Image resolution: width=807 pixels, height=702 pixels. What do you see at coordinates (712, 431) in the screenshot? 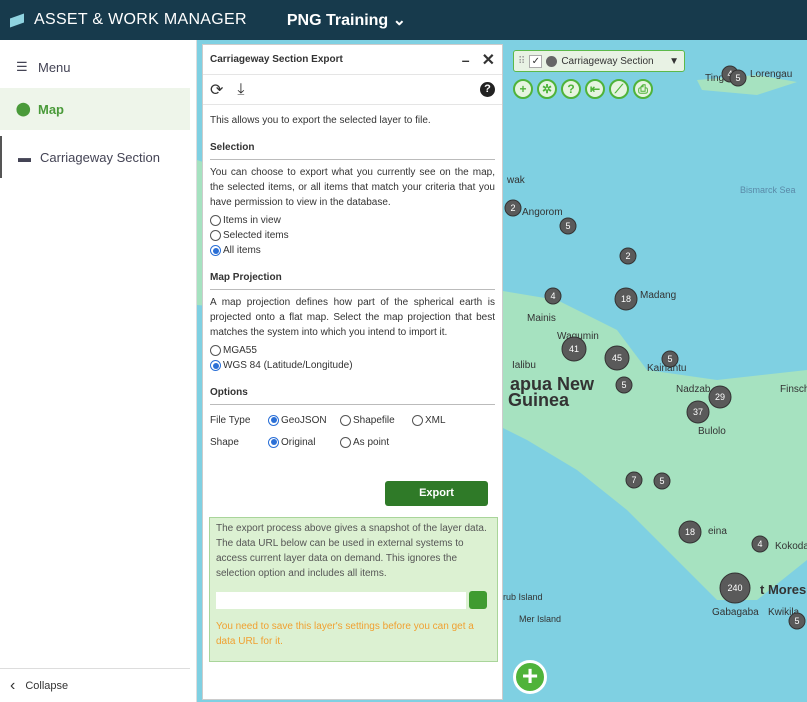
I see `map-label: Bulolo` at bounding box center [712, 431].